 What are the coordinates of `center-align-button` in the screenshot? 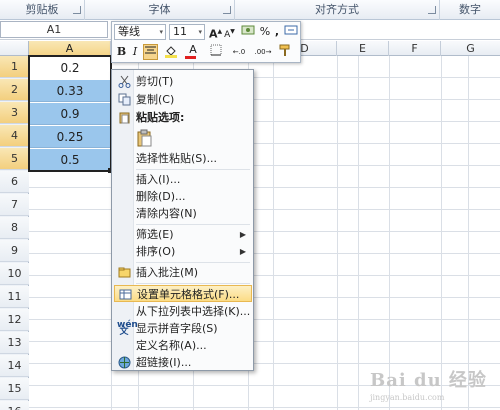 It's located at (150, 52).